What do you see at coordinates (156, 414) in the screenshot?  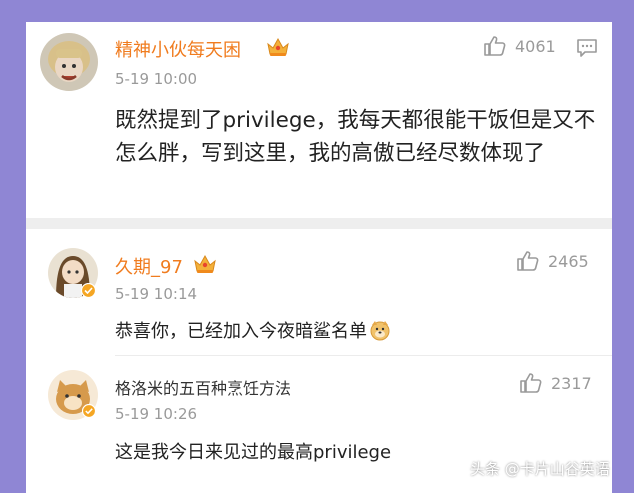 I see `reply-time: 5-19 10:26` at bounding box center [156, 414].